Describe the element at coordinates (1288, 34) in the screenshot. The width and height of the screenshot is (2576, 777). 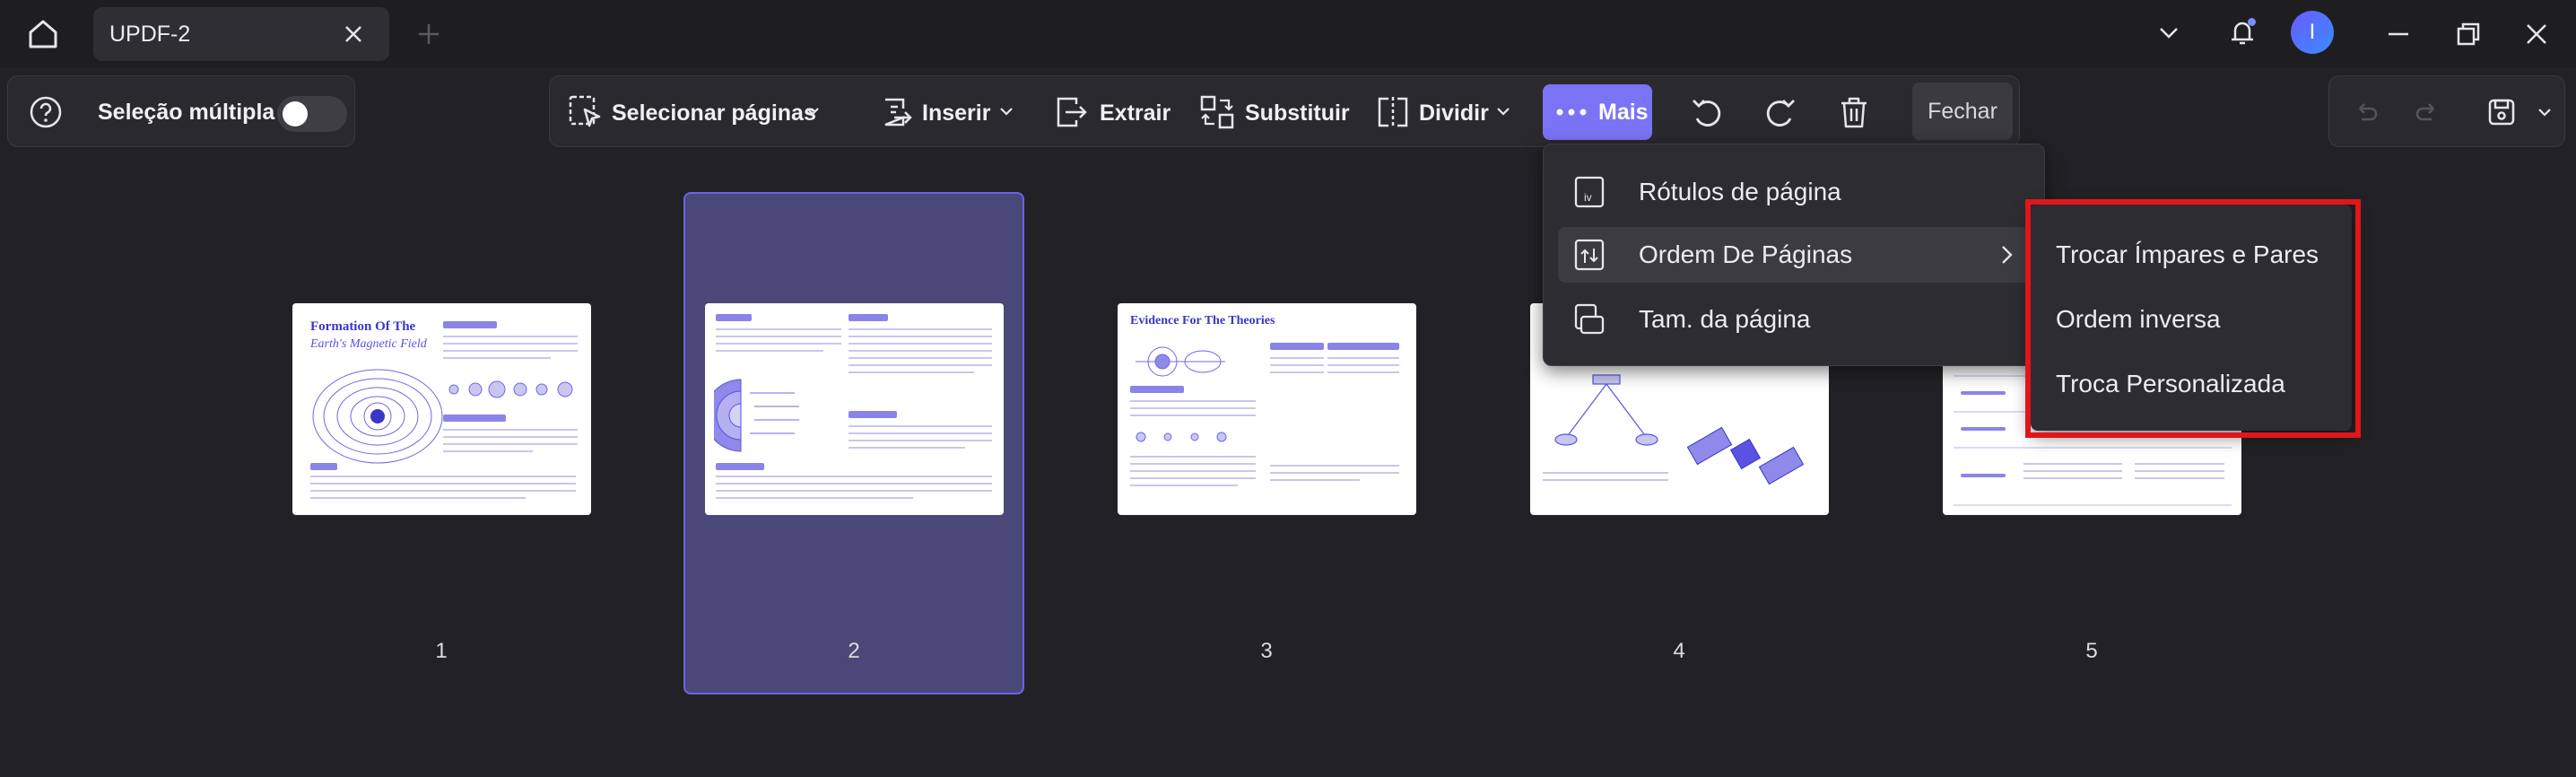
I see `title-bar: UPDF-2 I` at that location.